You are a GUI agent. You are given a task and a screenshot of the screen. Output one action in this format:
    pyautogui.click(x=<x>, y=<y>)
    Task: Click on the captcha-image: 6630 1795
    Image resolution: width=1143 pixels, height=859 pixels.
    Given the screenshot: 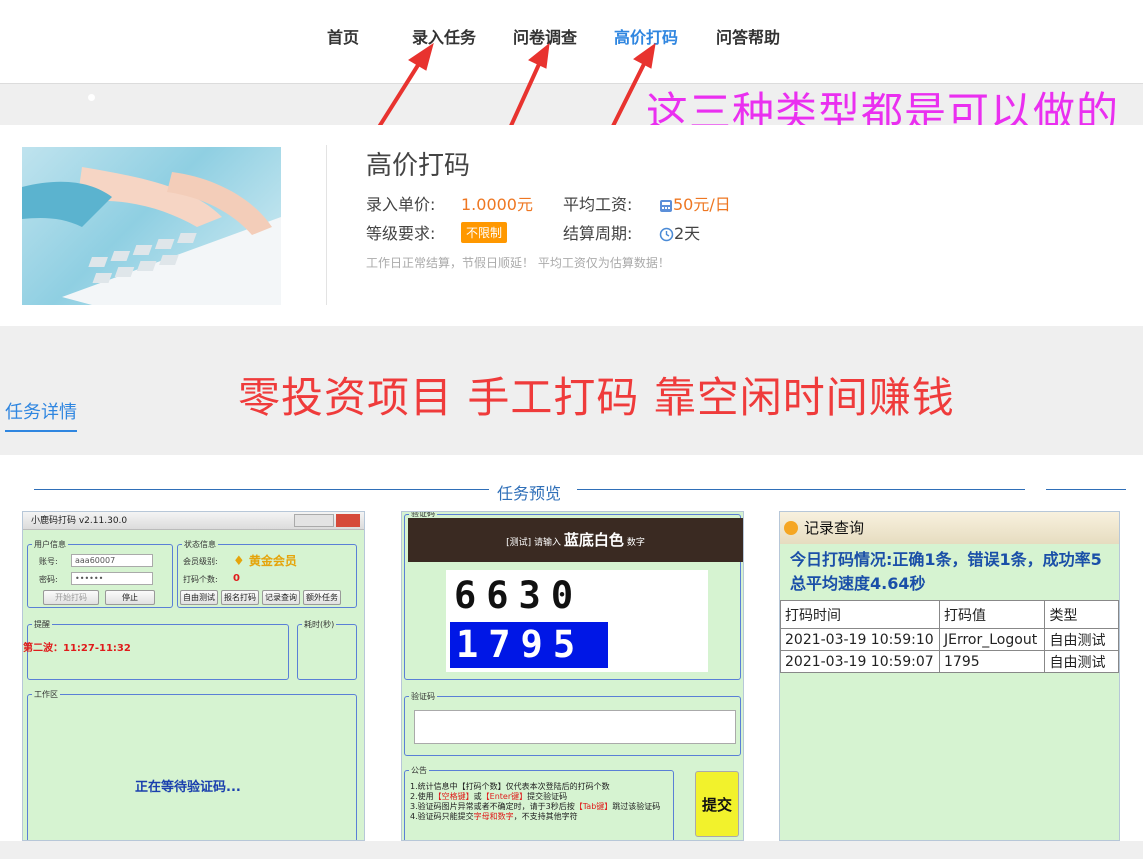 What is the action you would take?
    pyautogui.click(x=577, y=621)
    